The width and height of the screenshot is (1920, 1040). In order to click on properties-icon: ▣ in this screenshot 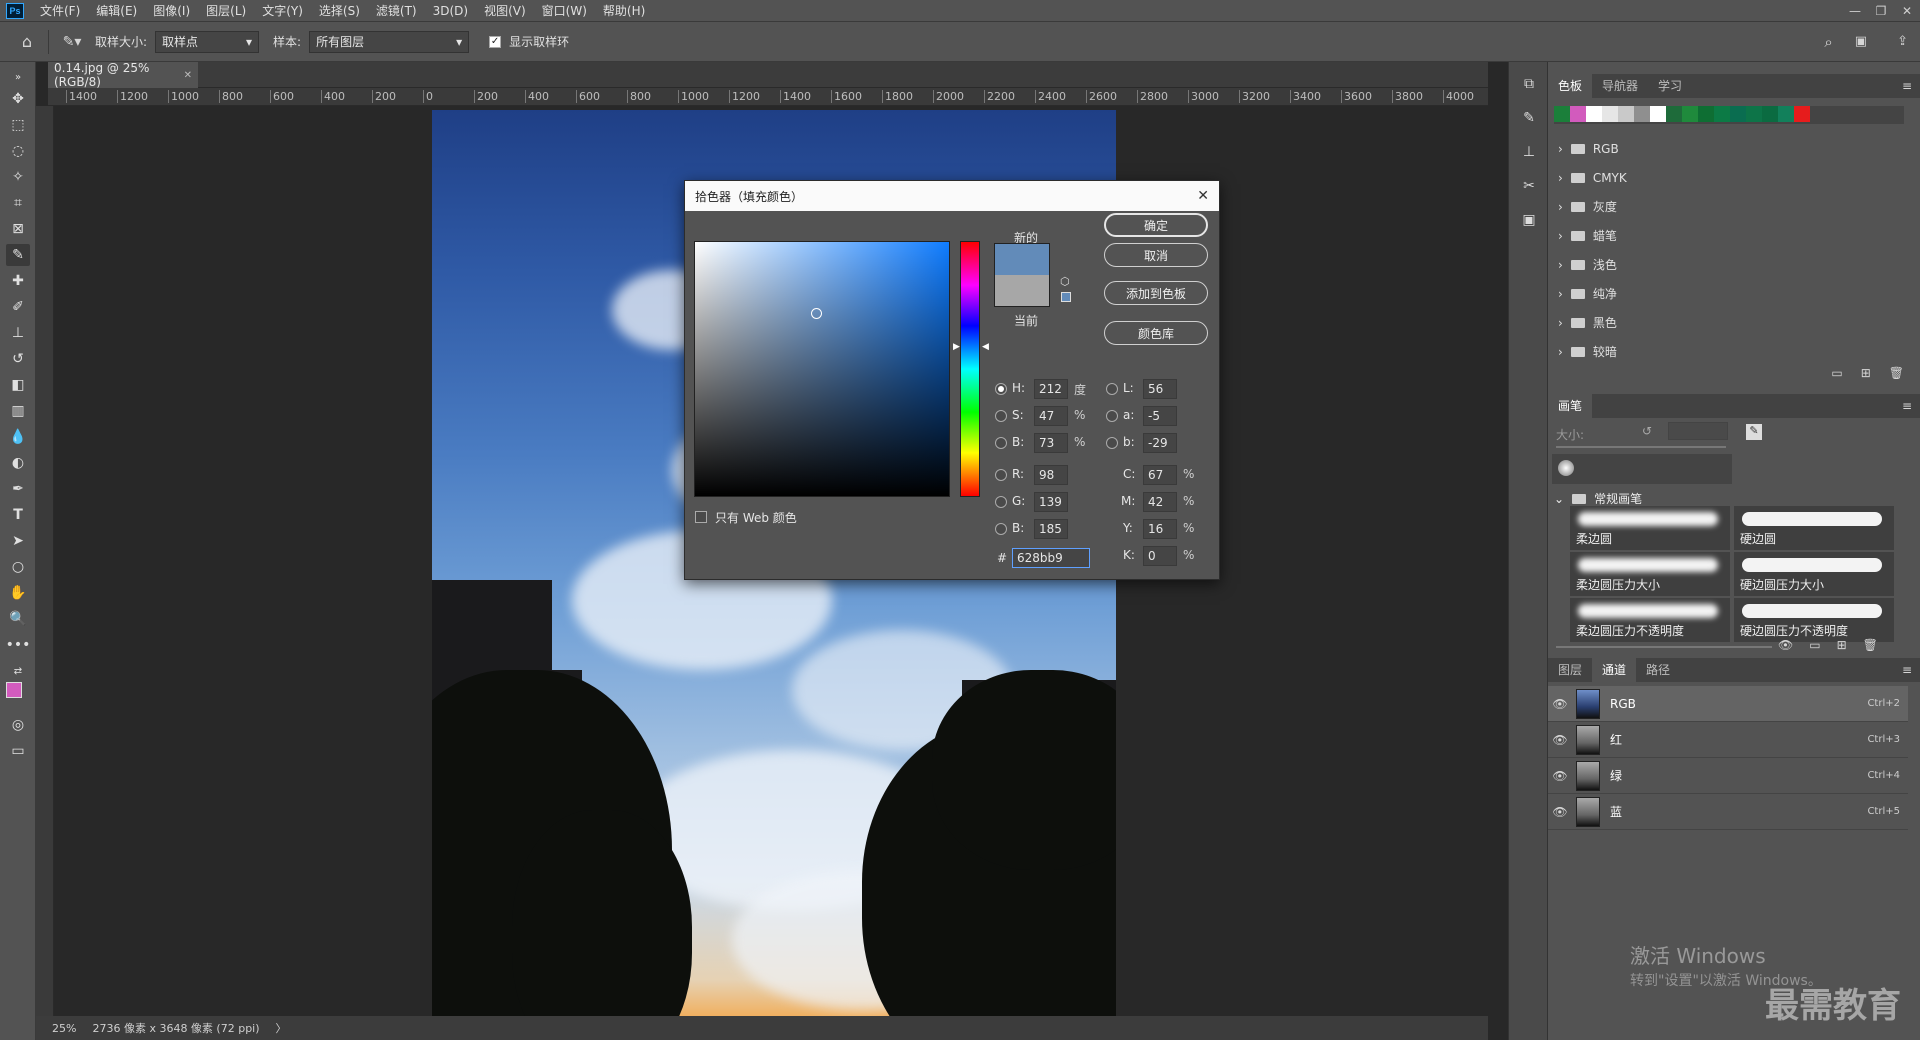, I will do `click(1529, 220)`.